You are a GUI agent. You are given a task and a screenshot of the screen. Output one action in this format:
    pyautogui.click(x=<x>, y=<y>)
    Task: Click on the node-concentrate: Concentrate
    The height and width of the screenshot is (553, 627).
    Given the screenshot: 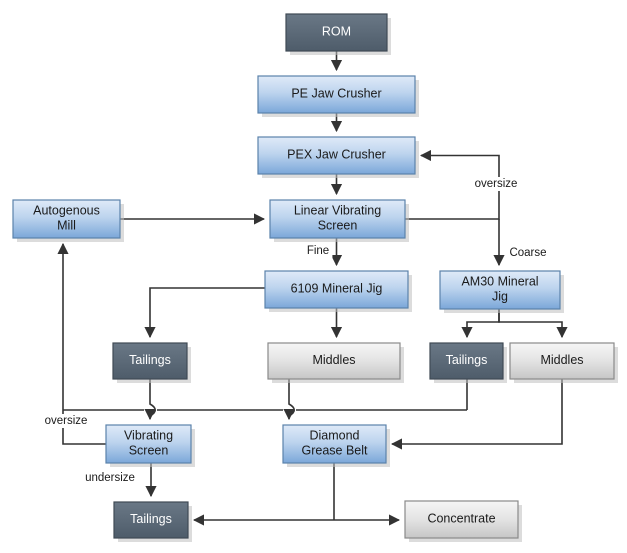 What is the action you would take?
    pyautogui.click(x=463, y=521)
    